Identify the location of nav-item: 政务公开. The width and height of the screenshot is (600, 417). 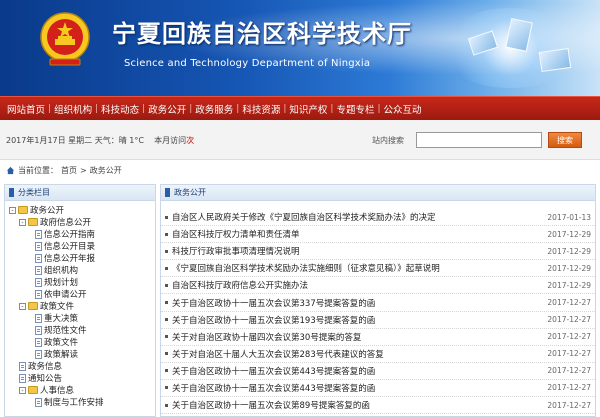
(167, 109).